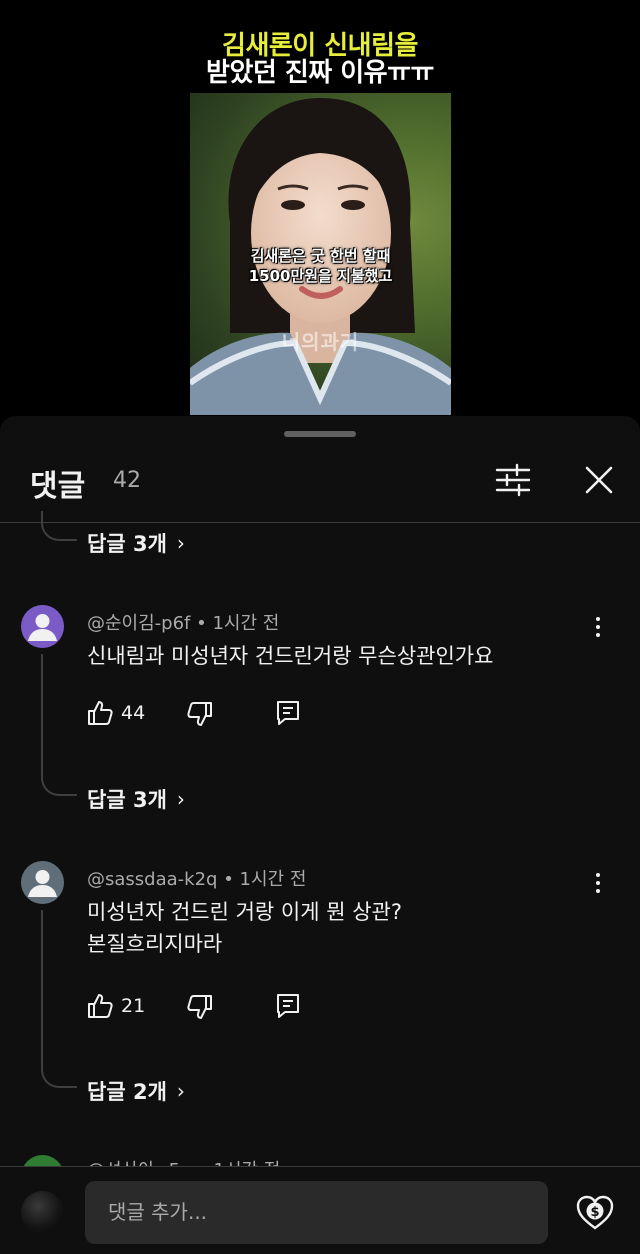  I want to click on drag-handle, so click(320, 434).